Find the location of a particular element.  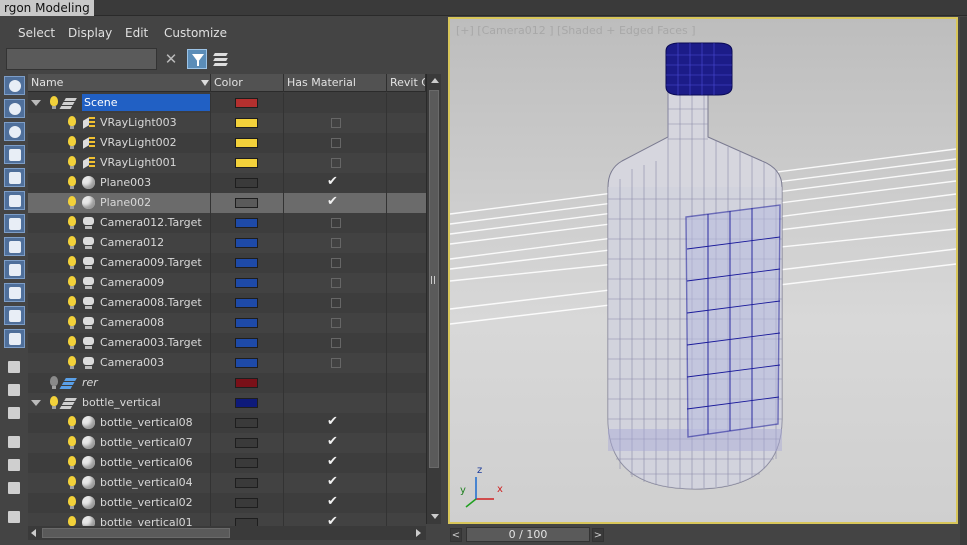

collapse-button is located at coordinates (14, 488).